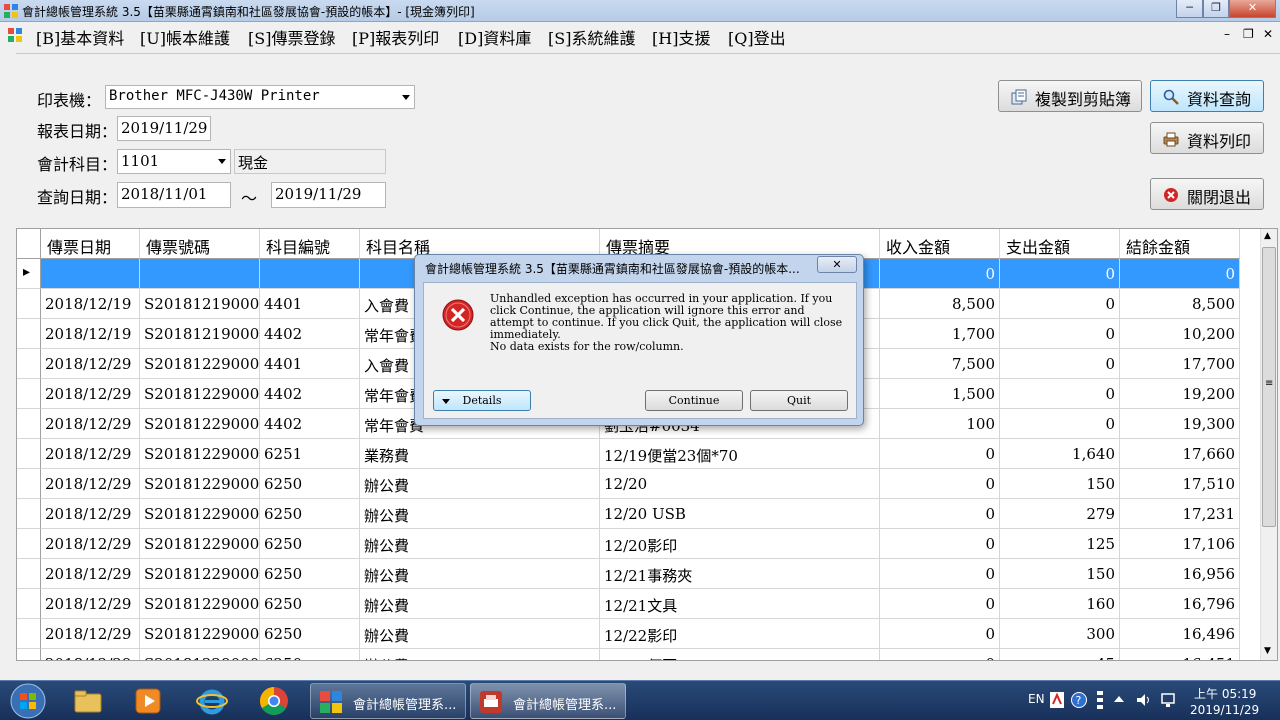 This screenshot has height=720, width=1280. What do you see at coordinates (28, 701) in the screenshot?
I see `start-button-icon` at bounding box center [28, 701].